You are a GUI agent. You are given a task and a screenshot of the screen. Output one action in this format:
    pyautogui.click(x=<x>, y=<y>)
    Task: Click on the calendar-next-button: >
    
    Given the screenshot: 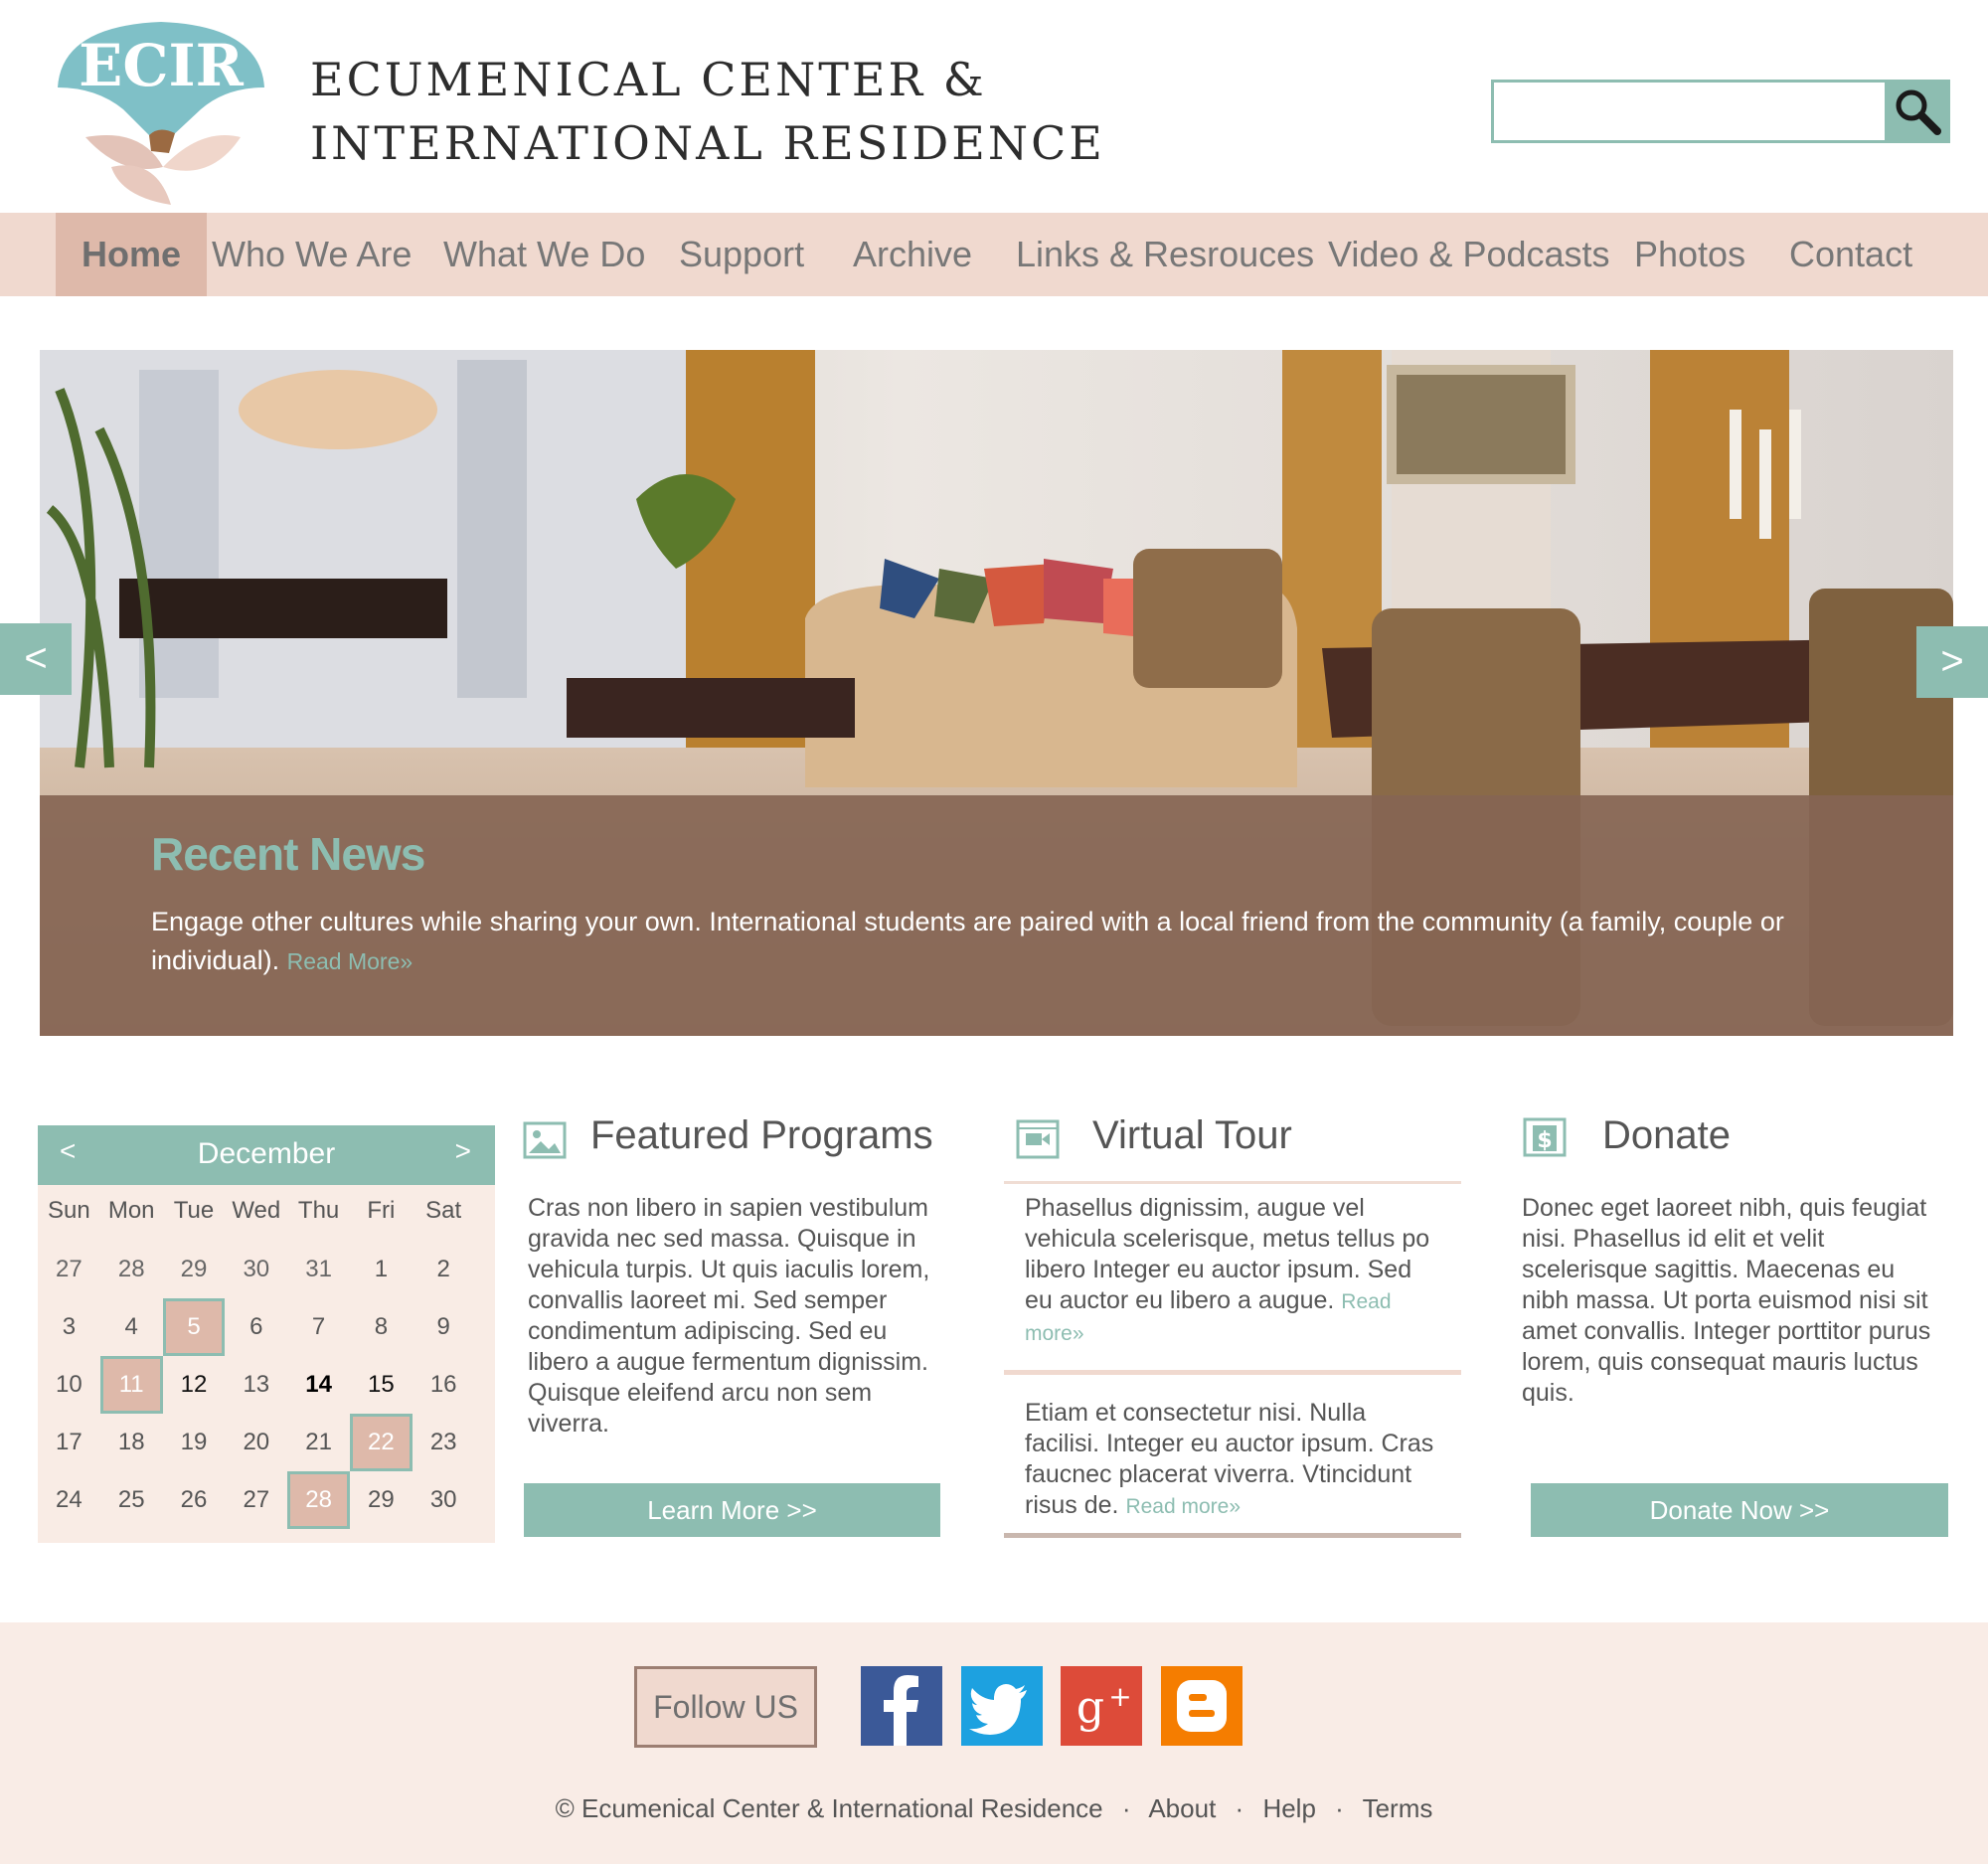 What is the action you would take?
    pyautogui.click(x=463, y=1151)
    